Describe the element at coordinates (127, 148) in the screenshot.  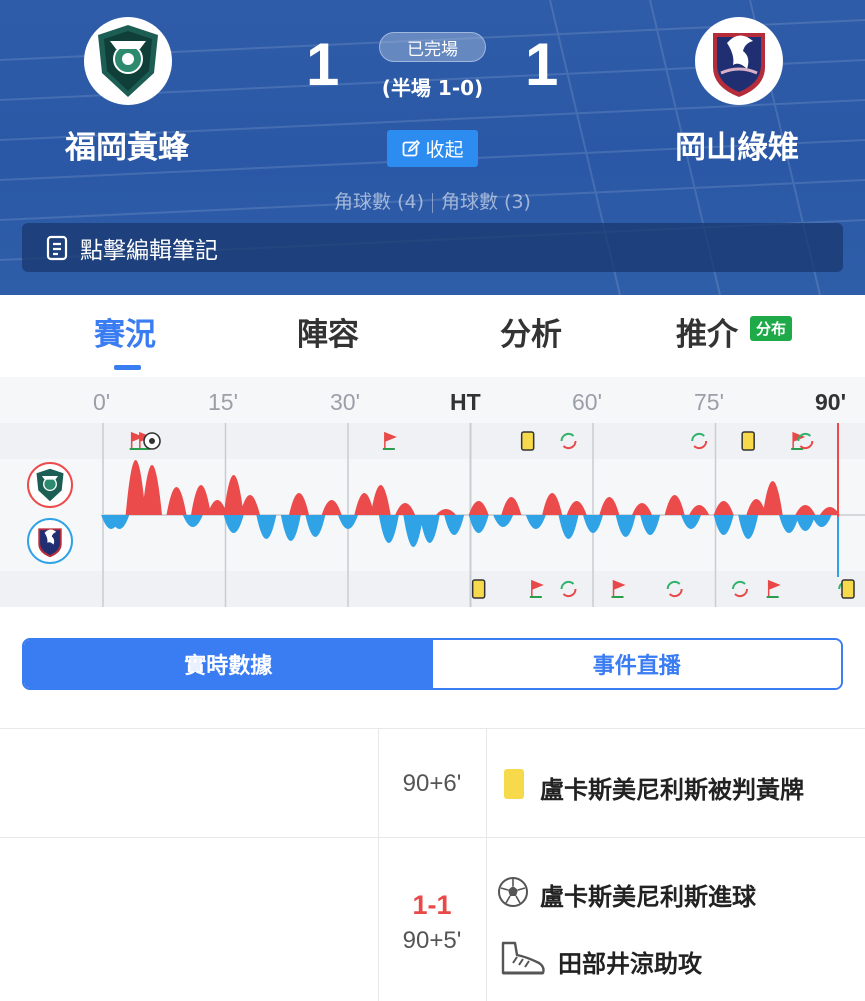
I see `home-team-name: 福岡黃蜂` at that location.